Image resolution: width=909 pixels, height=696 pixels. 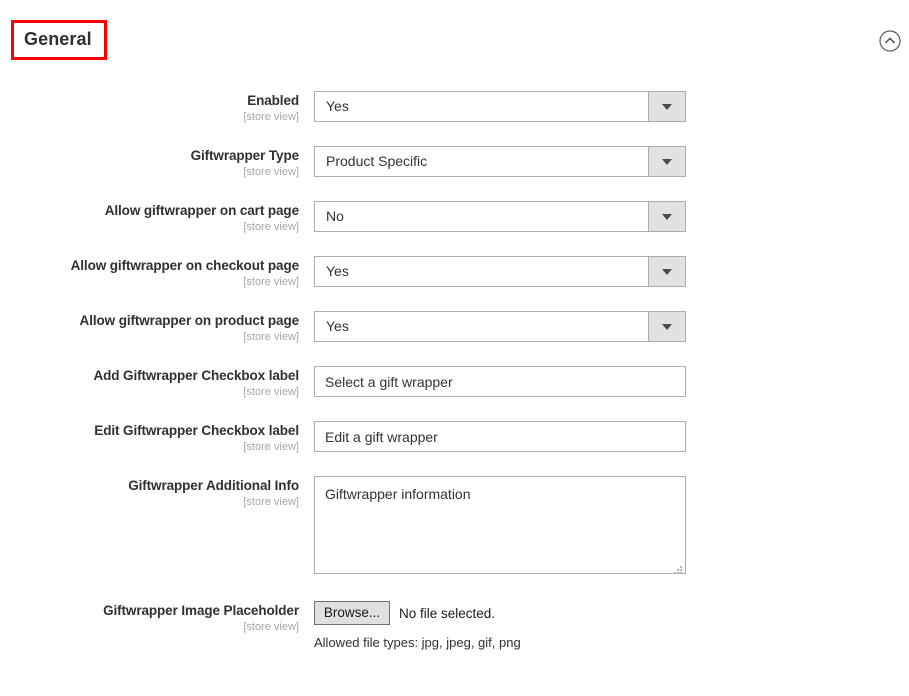 What do you see at coordinates (890, 41) in the screenshot?
I see `chevron-up-circle-icon` at bounding box center [890, 41].